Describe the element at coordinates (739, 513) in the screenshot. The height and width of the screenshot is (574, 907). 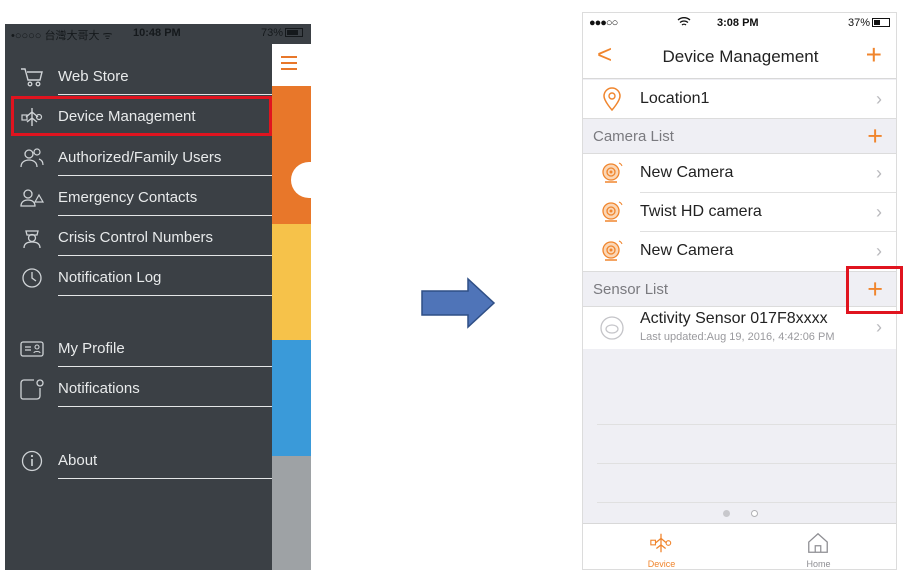
I see `page-indicator` at that location.